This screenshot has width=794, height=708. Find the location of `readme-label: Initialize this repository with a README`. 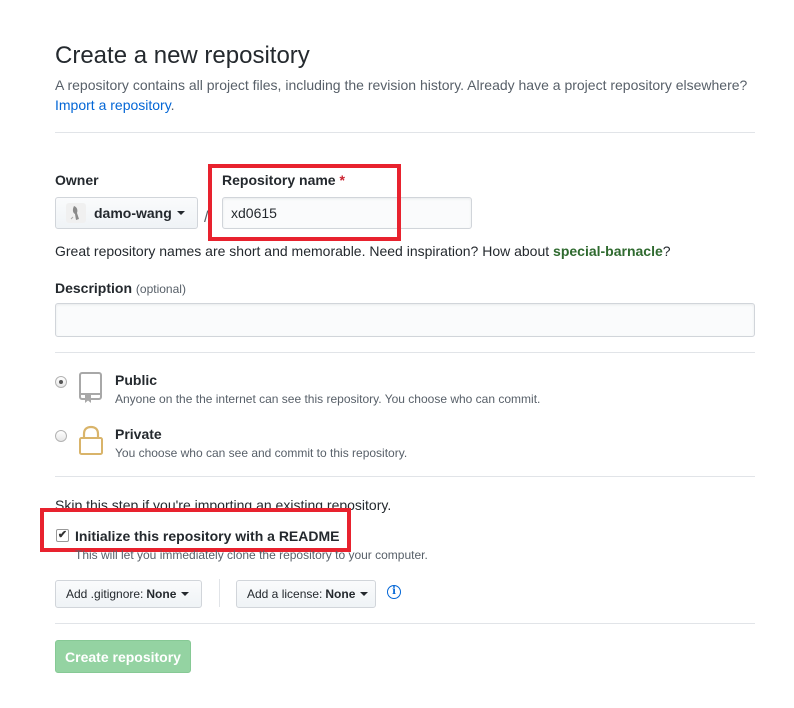

readme-label: Initialize this repository with a README is located at coordinates (207, 536).